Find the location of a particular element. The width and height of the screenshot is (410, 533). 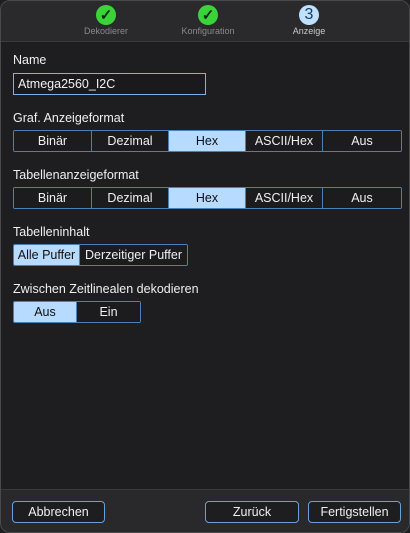

decode-between-label: Zwischen Zeitlinealen dekodieren is located at coordinates (106, 289).